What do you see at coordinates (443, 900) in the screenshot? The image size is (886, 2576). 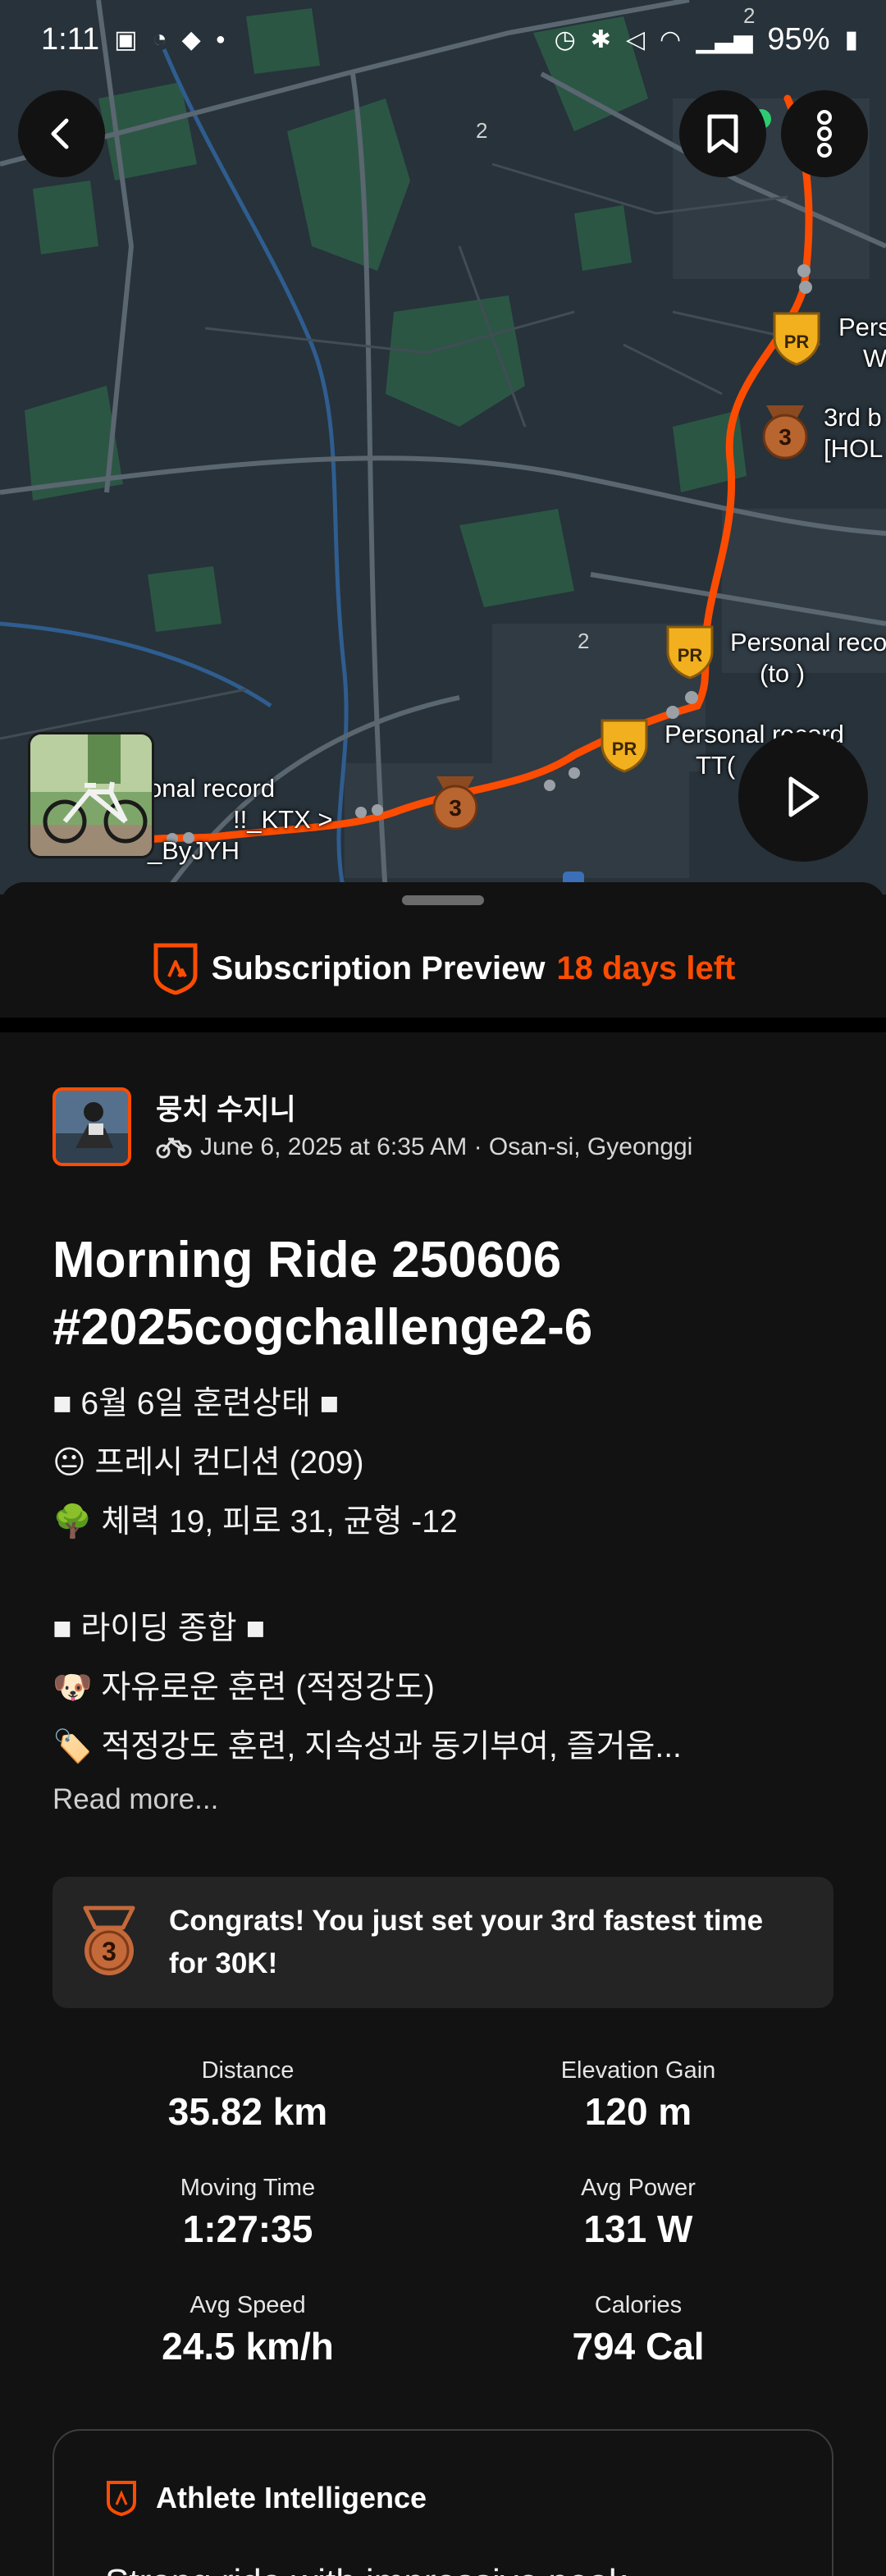 I see `sheet-drag-handle` at bounding box center [443, 900].